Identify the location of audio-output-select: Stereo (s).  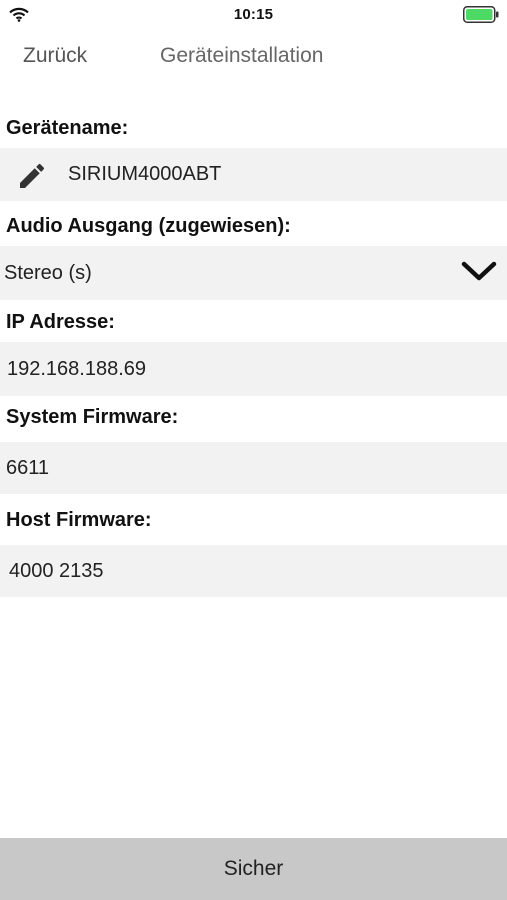
(253, 273).